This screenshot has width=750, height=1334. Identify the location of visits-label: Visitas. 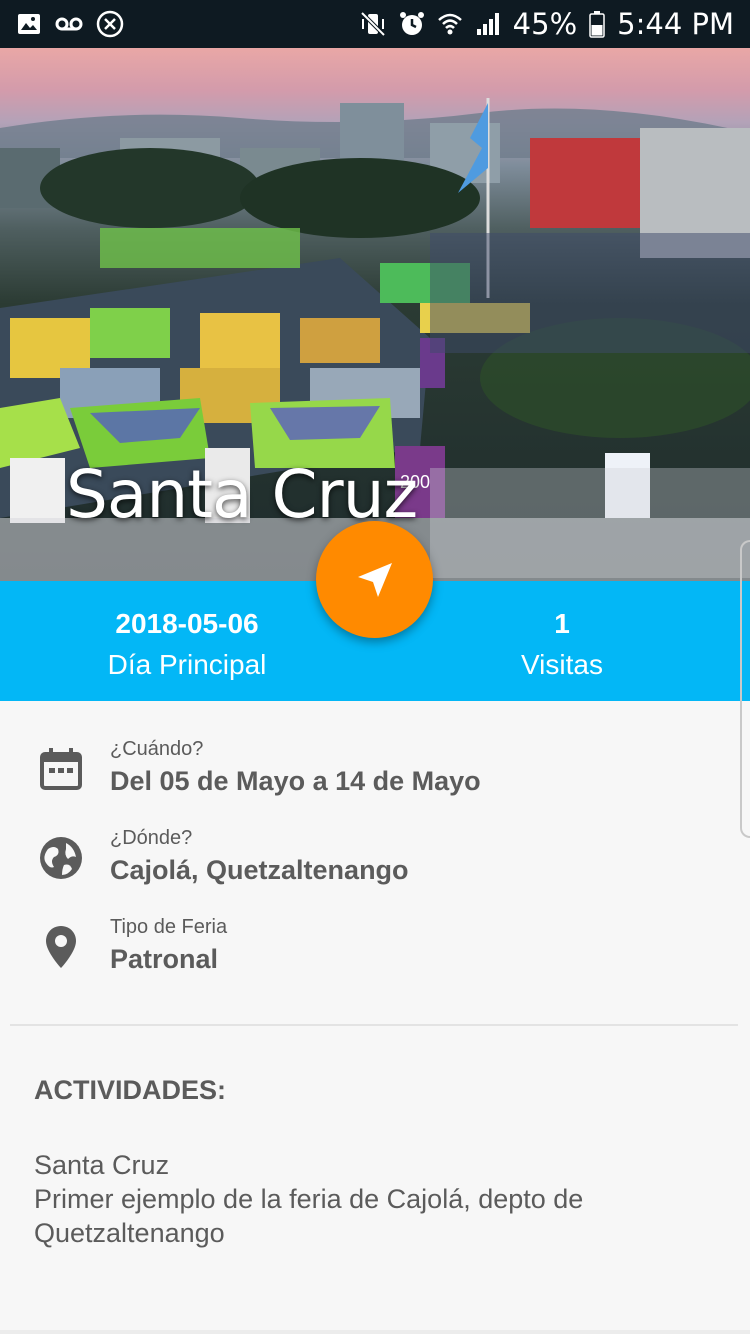
(562, 664).